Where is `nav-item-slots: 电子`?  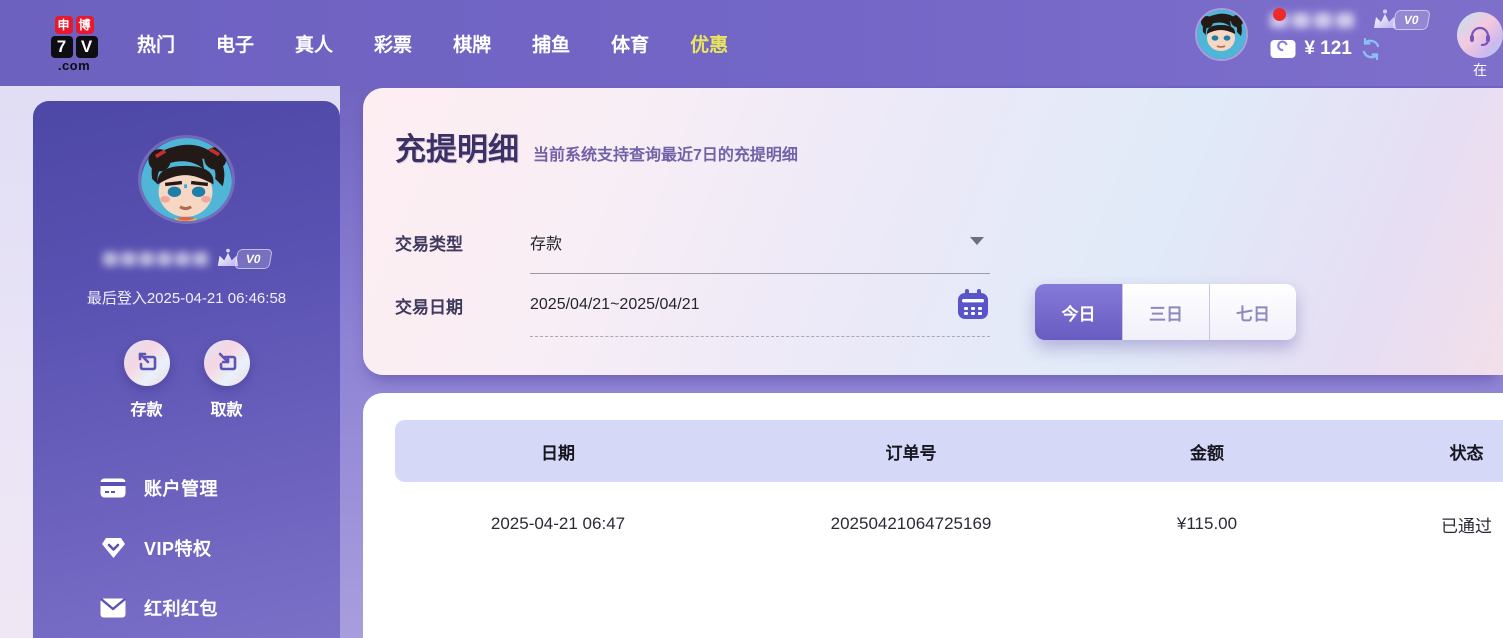 nav-item-slots: 电子 is located at coordinates (235, 43).